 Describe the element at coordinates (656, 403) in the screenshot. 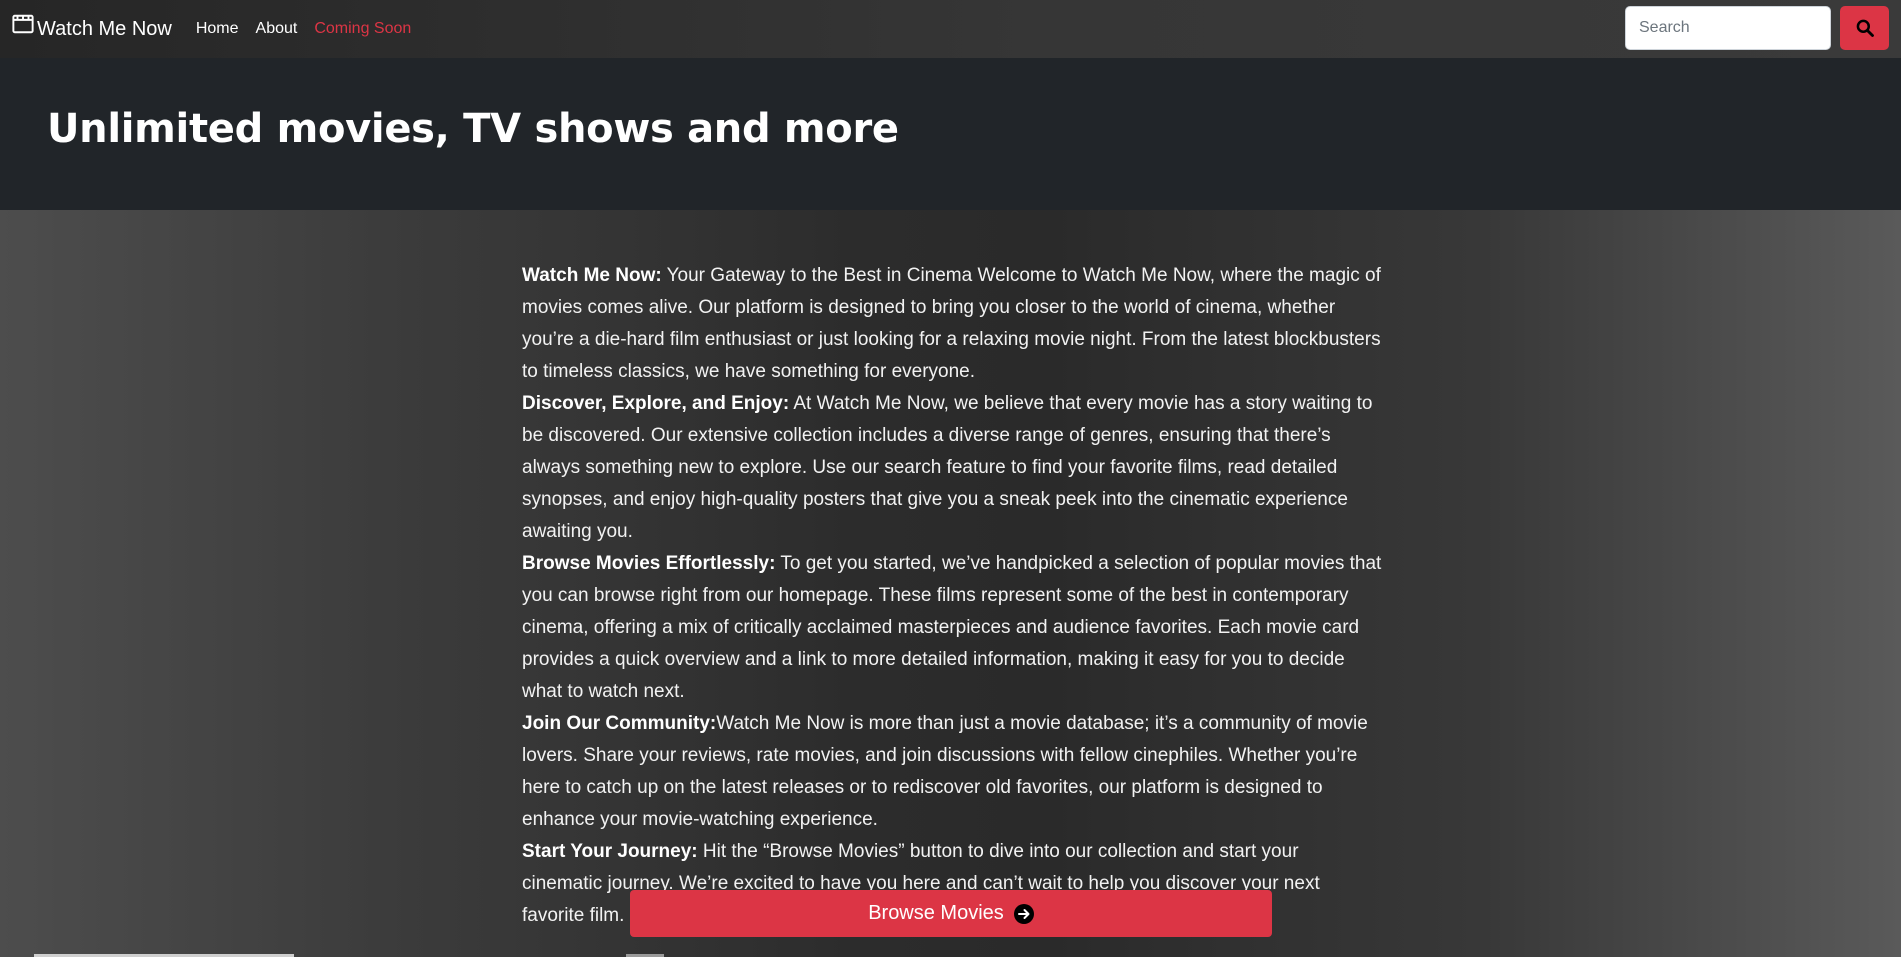

I see `section-heading: Discover, Explore, and Enjoy:` at that location.